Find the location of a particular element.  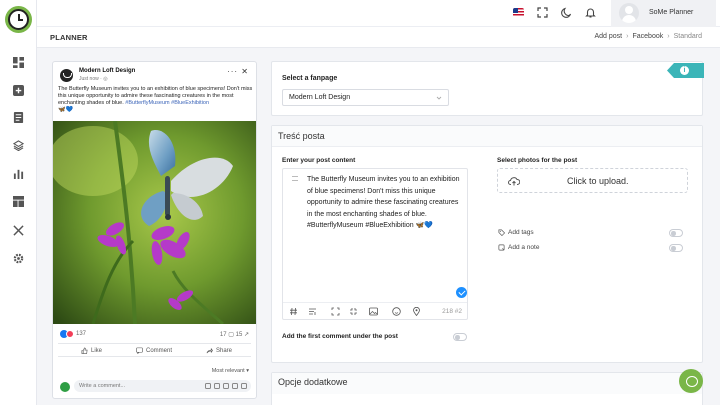

preview-header: Modern Loft Design Just now · ◎ ··· ✕ is located at coordinates (154, 75).